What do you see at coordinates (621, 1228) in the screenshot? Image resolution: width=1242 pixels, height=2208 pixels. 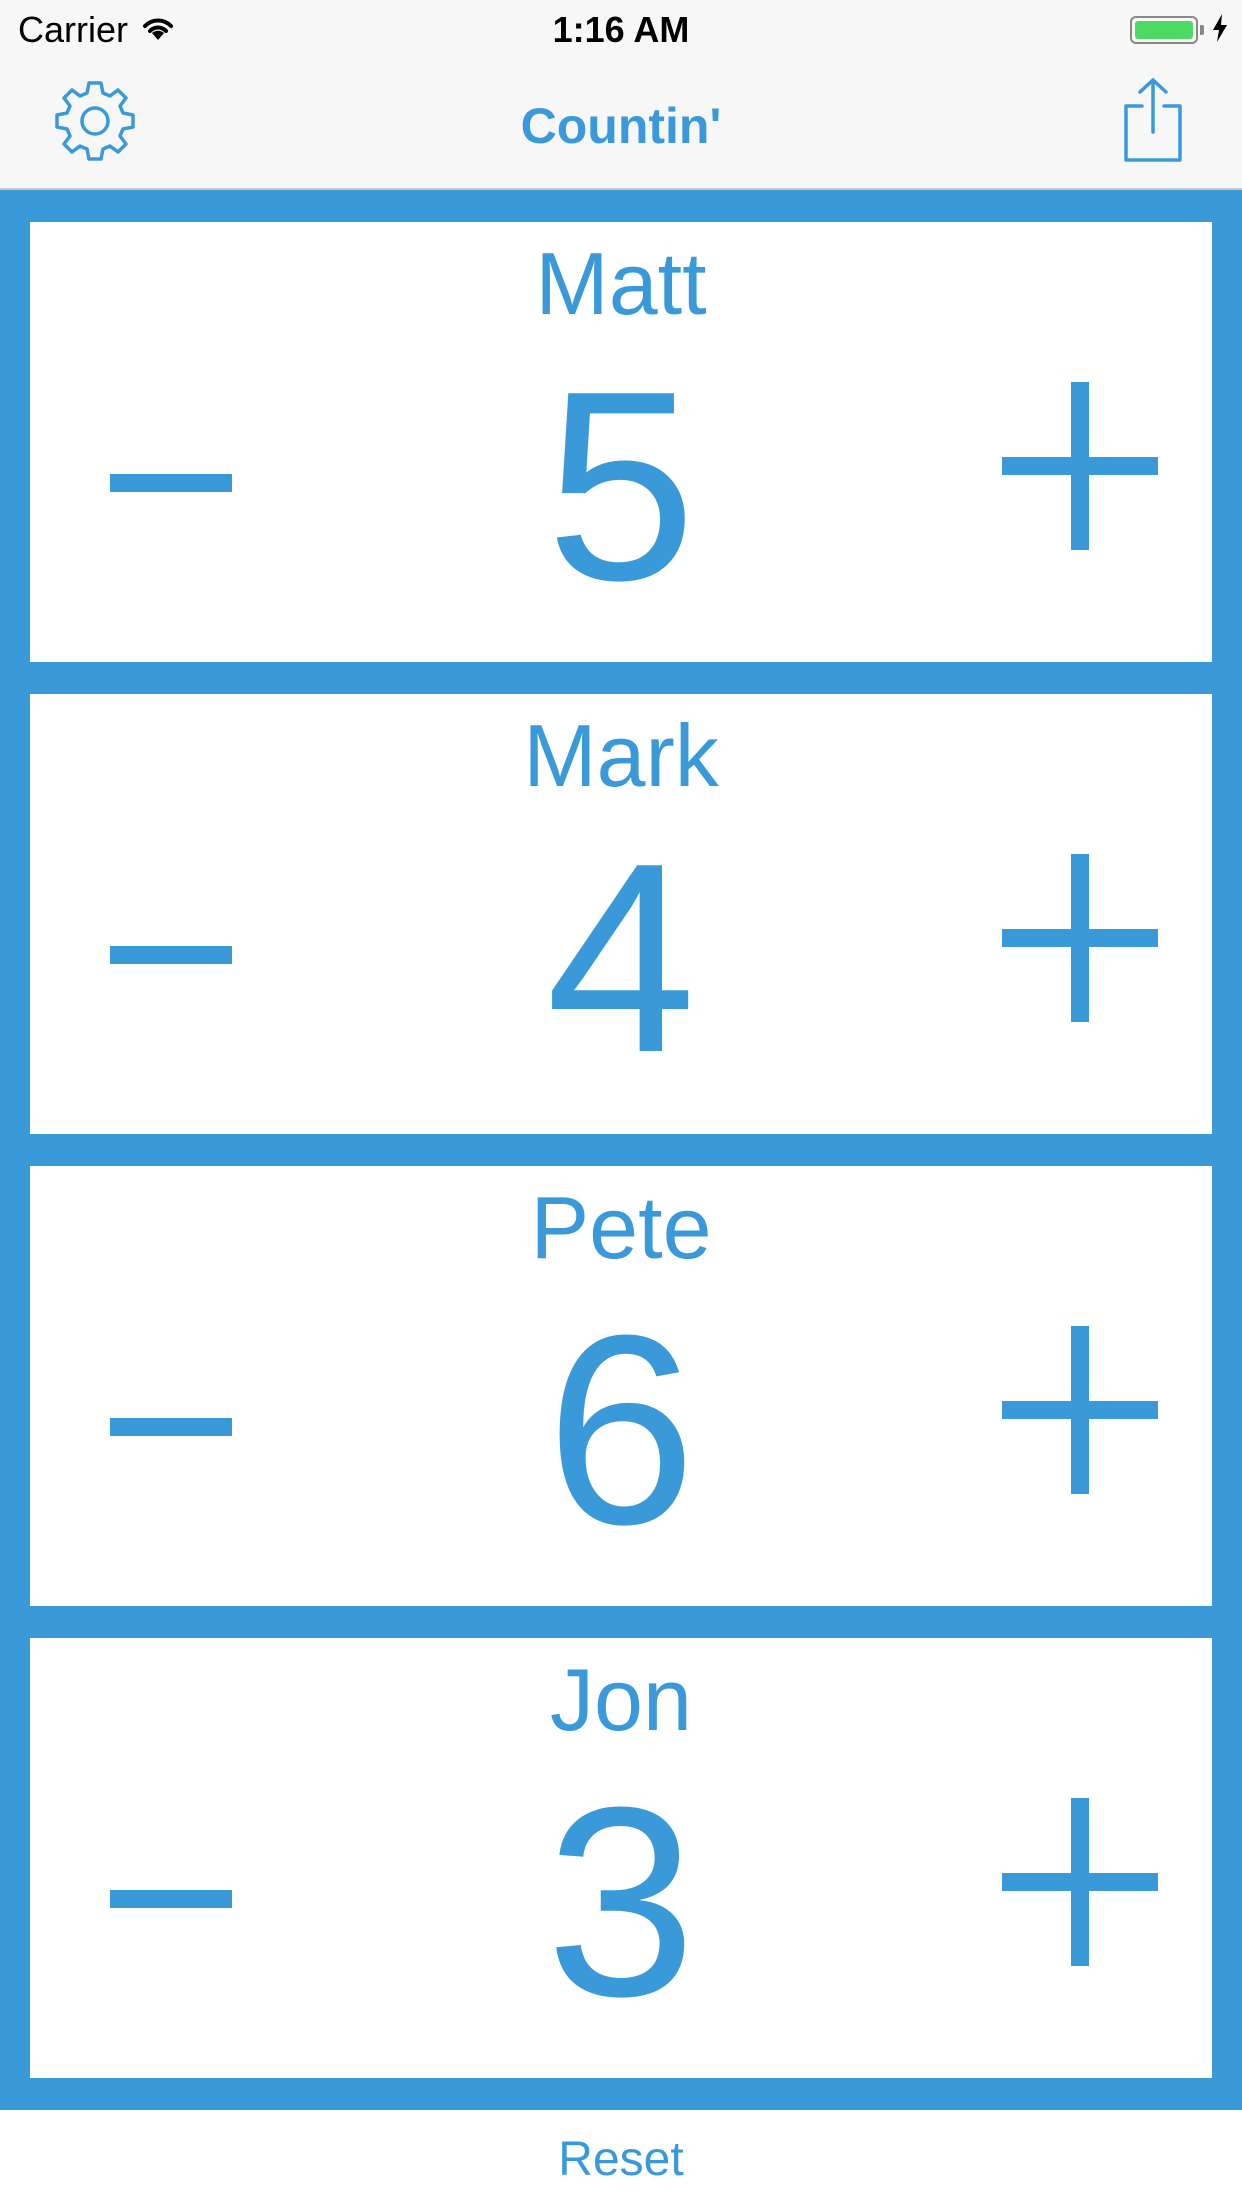 I see `counter-name: Pete` at bounding box center [621, 1228].